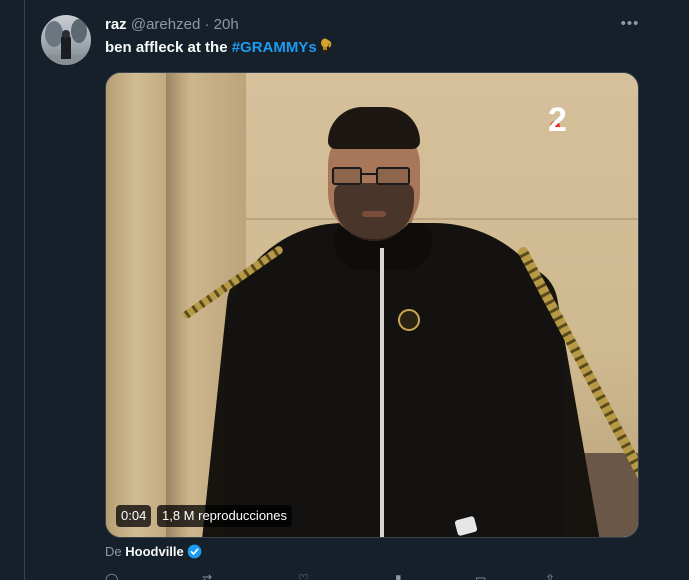  What do you see at coordinates (134, 516) in the screenshot?
I see `video-time-badge: 0:04` at bounding box center [134, 516].